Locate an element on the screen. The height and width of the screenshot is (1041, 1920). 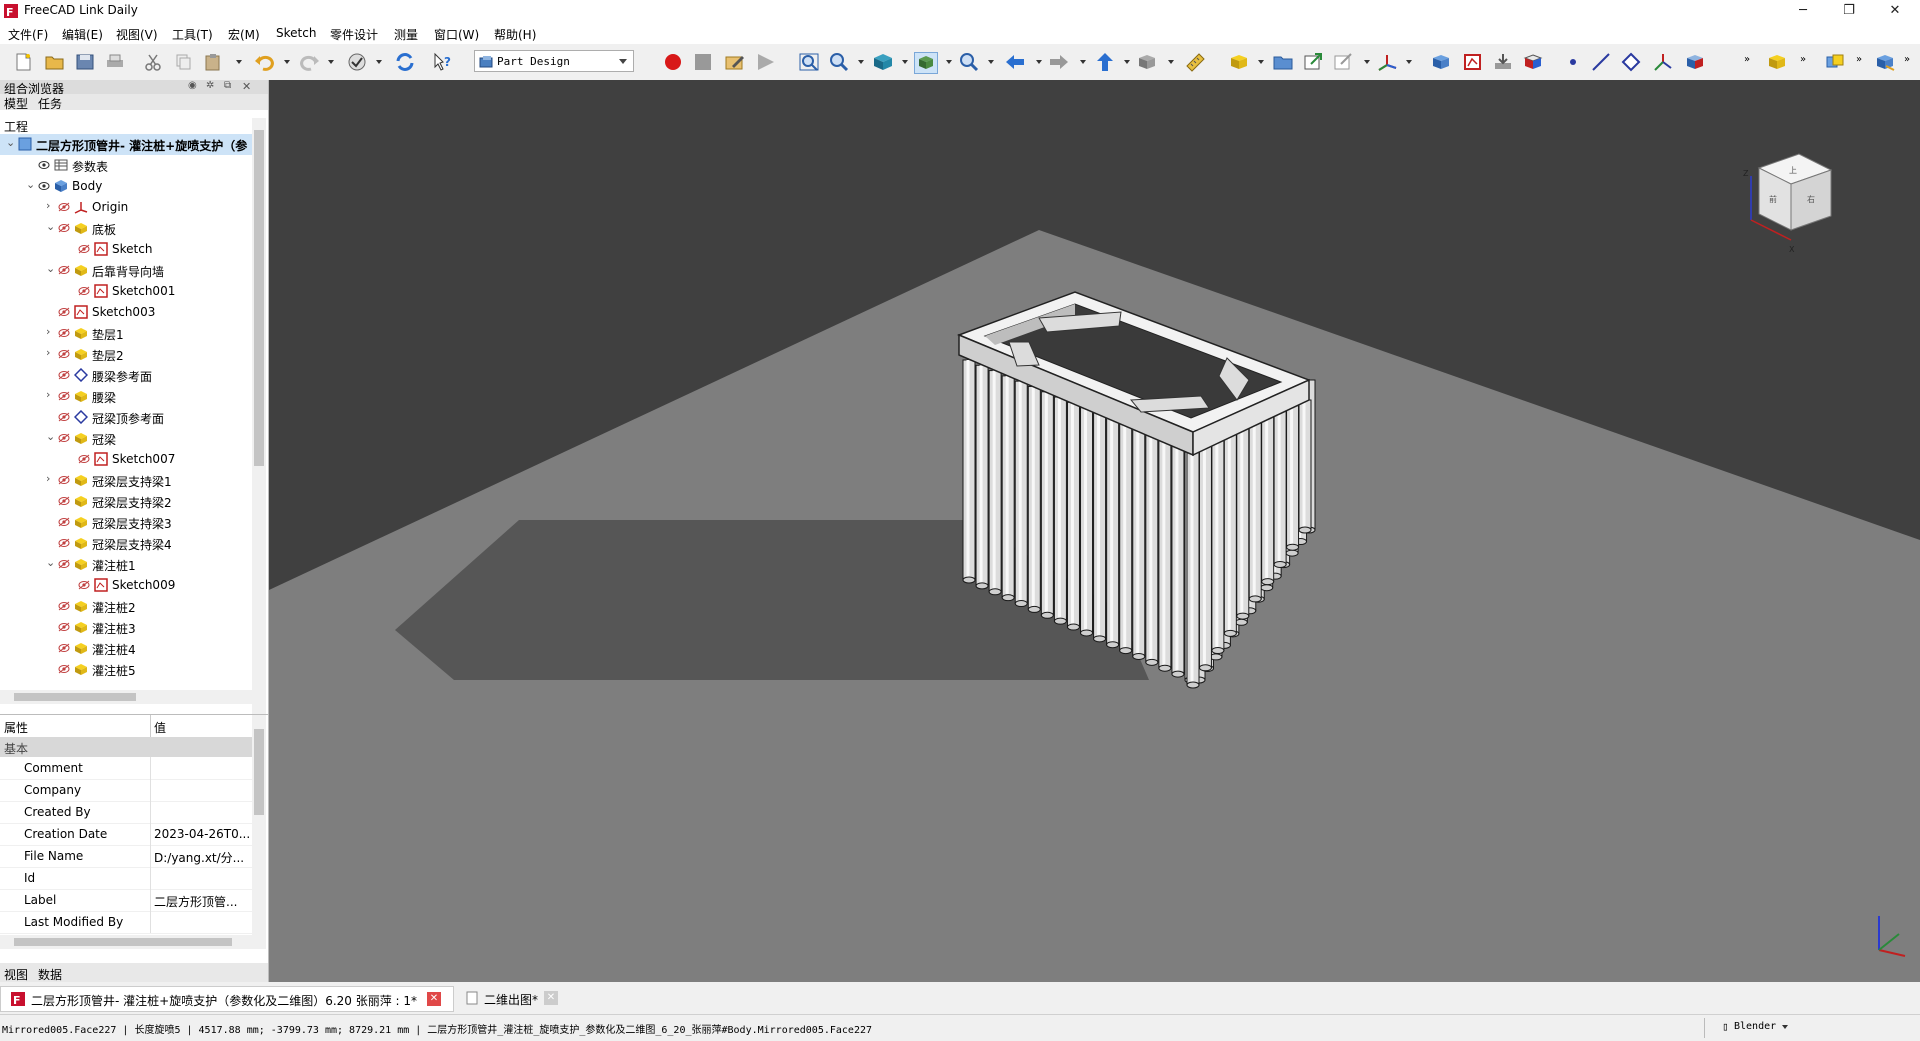
copy-icon is located at coordinates (183, 62).